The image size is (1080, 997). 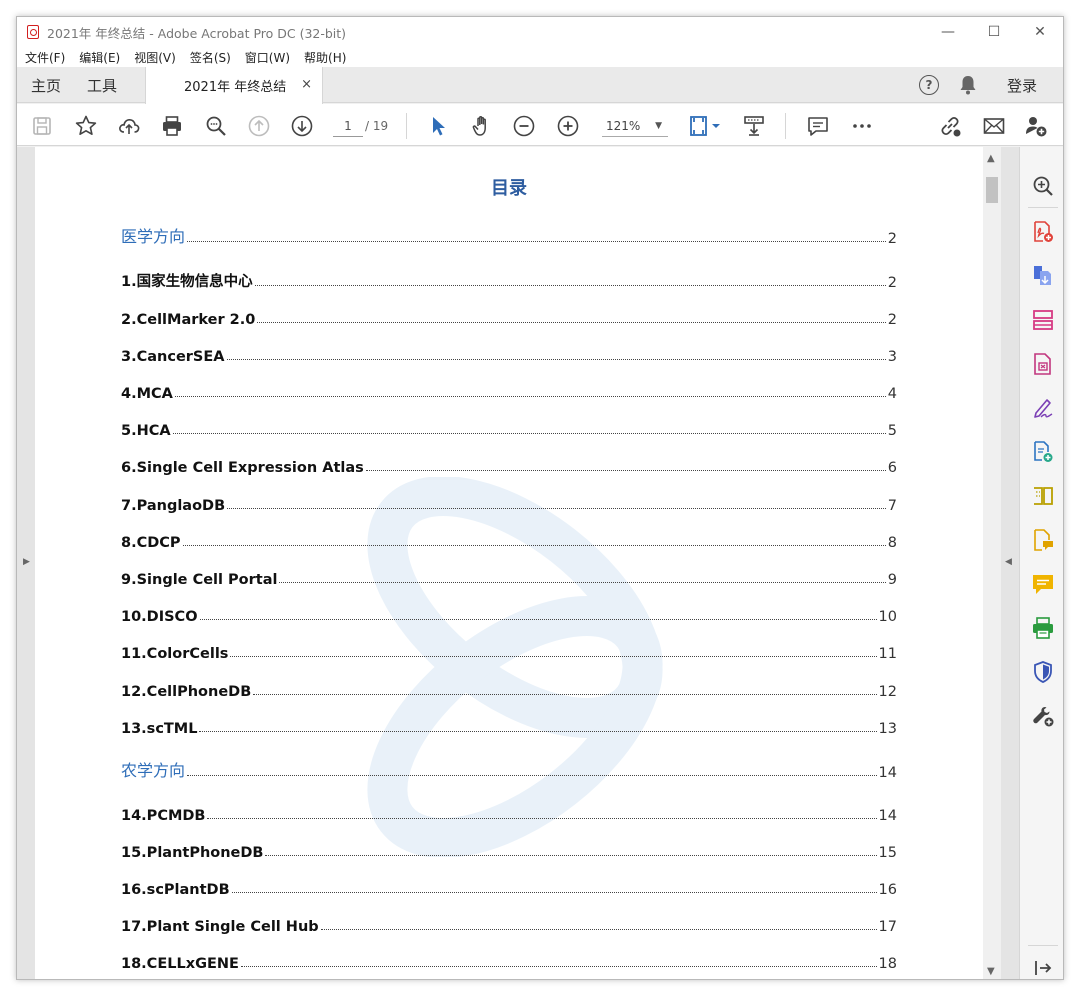 What do you see at coordinates (509, 235) in the screenshot?
I see `toc-section: 医学方向 2` at bounding box center [509, 235].